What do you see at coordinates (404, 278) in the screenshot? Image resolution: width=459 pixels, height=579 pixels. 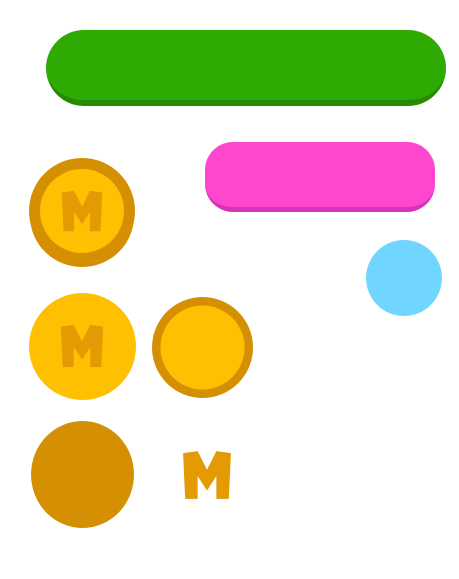 I see `blue-circle-button` at bounding box center [404, 278].